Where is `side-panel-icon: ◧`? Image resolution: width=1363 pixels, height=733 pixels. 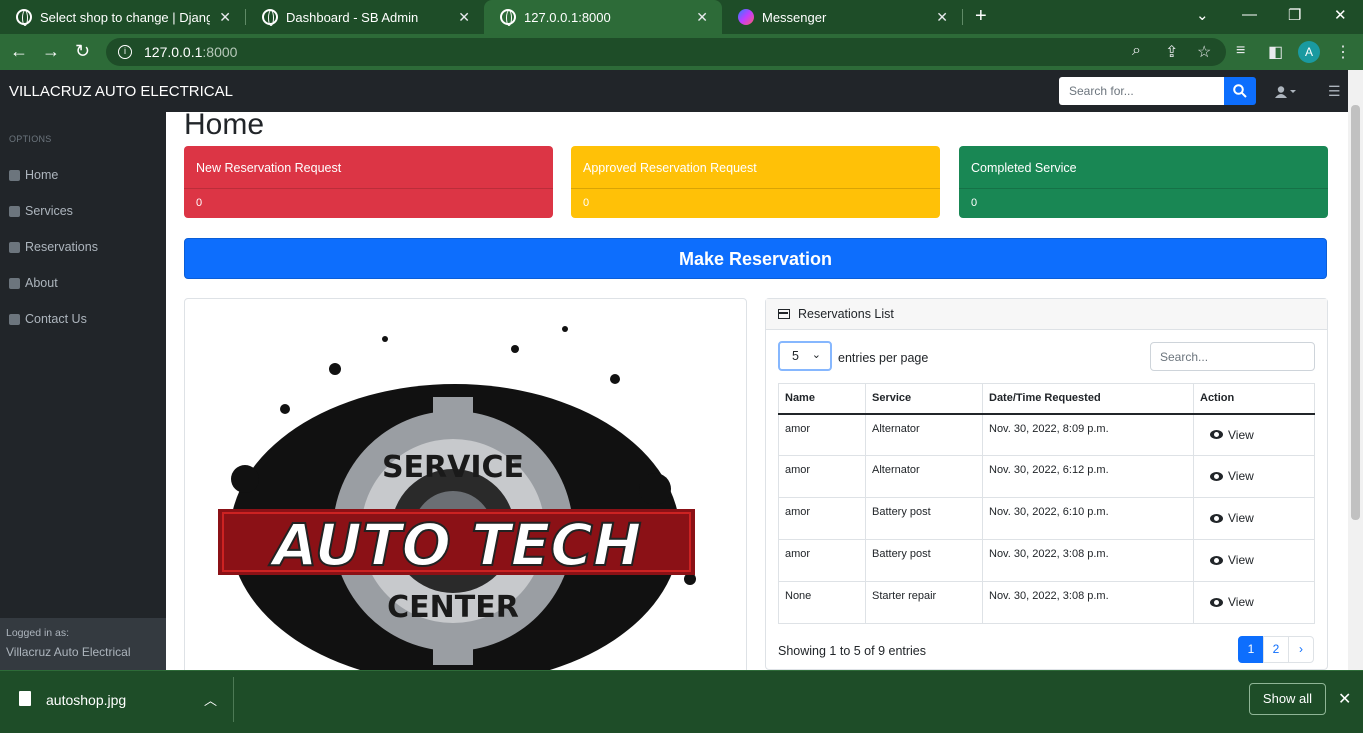 side-panel-icon: ◧ is located at coordinates (1275, 52).